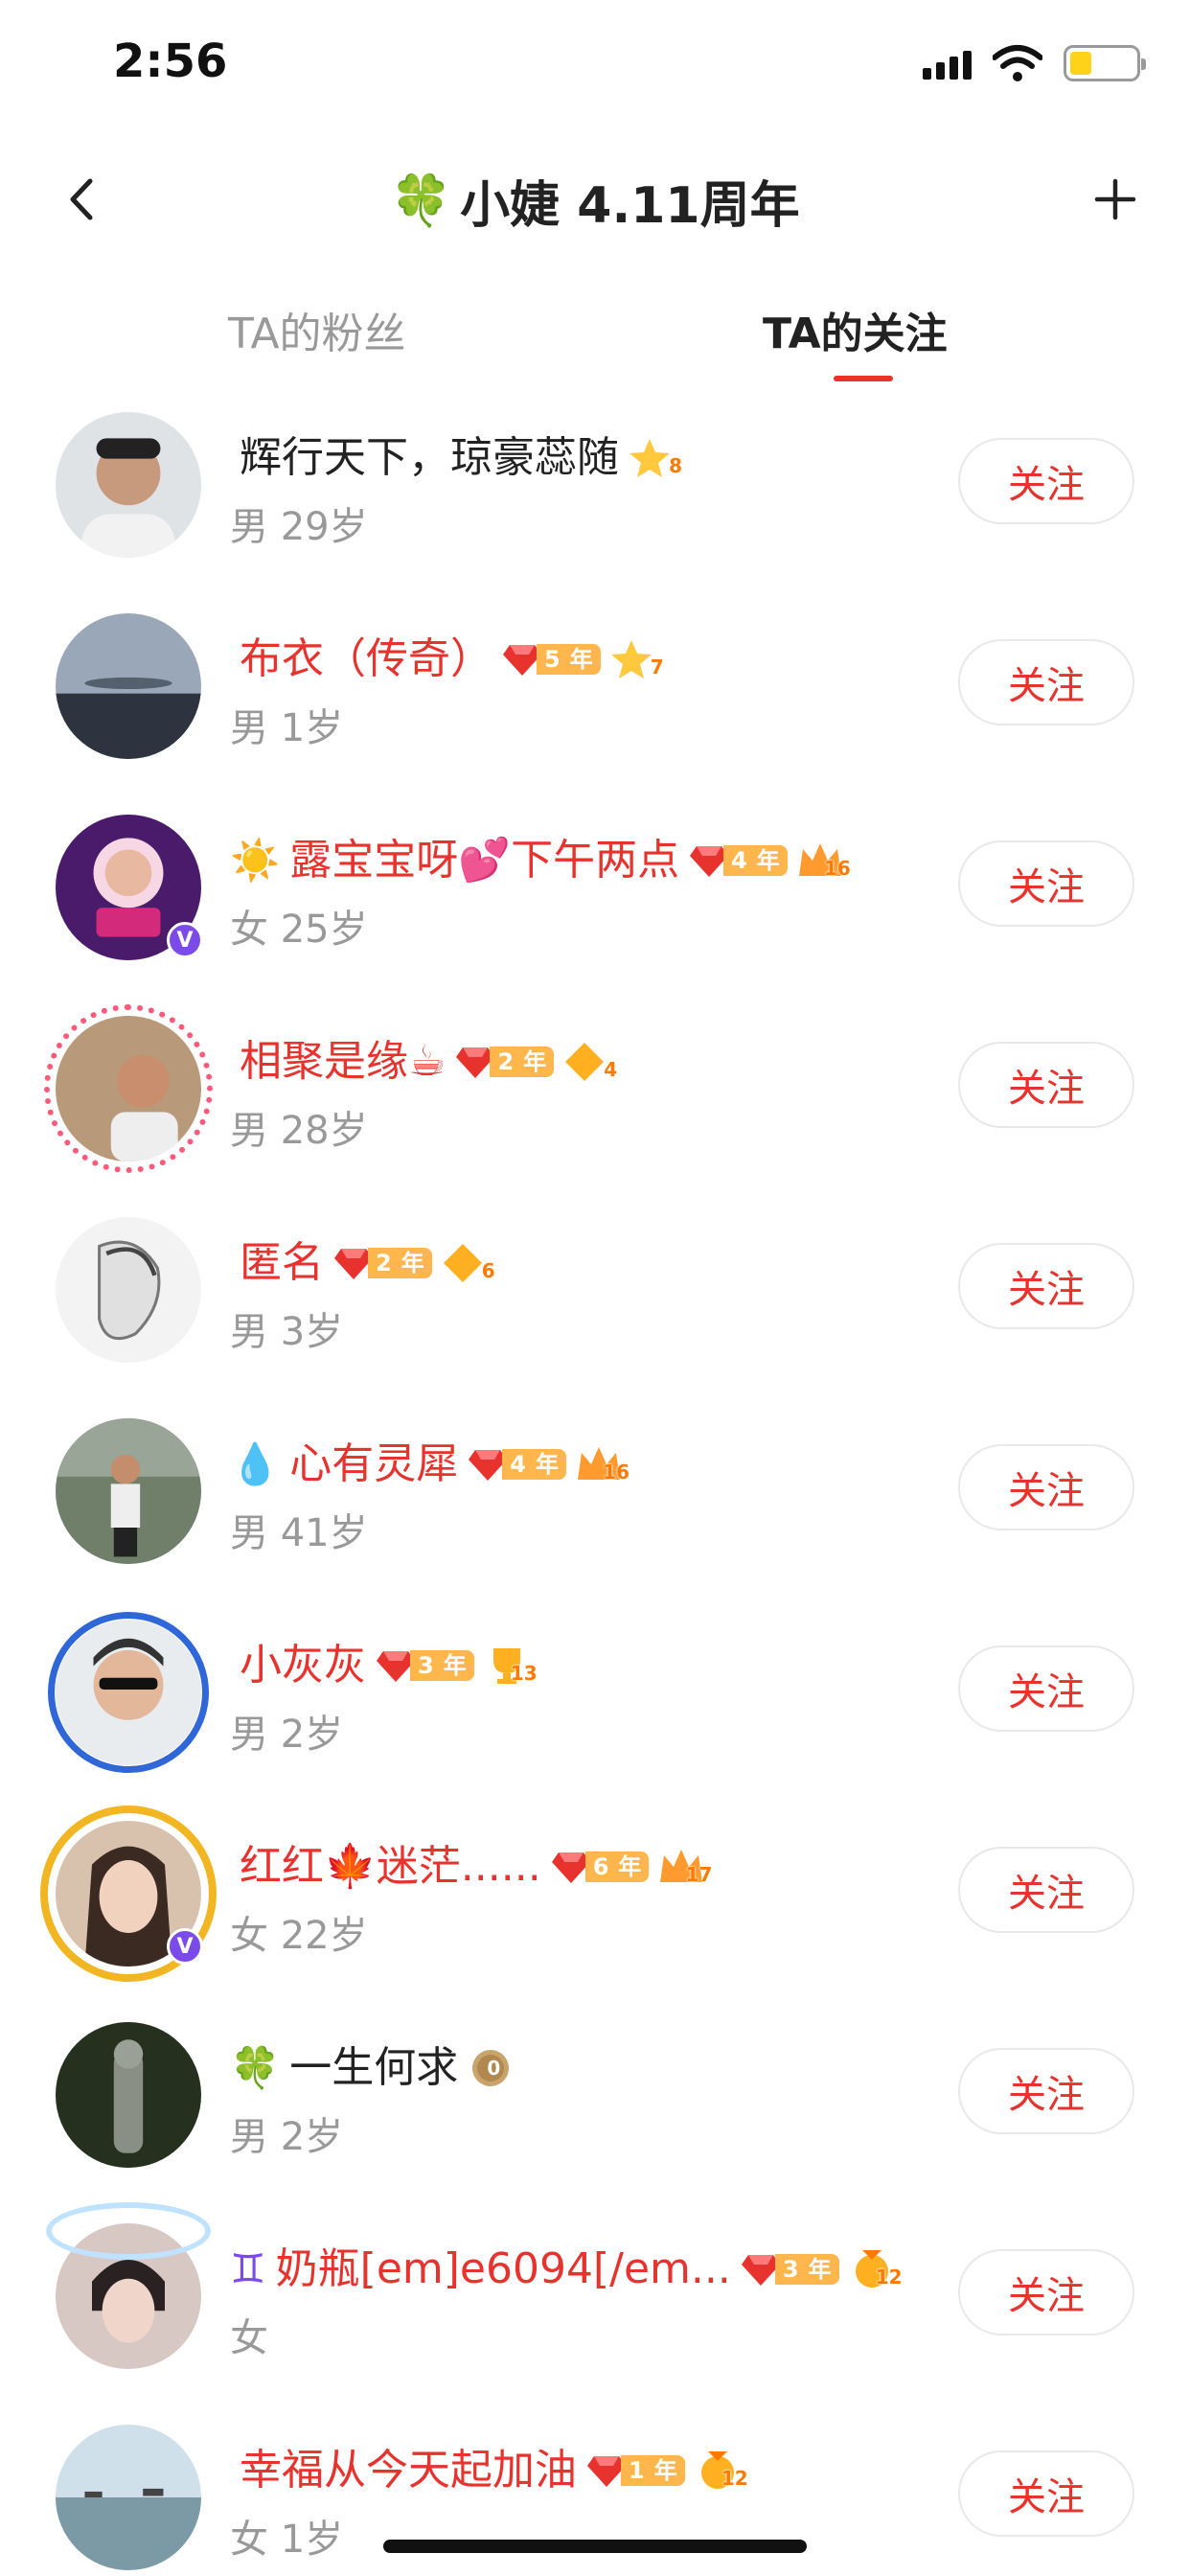 Image resolution: width=1190 pixels, height=2576 pixels. I want to click on add-button, so click(1115, 199).